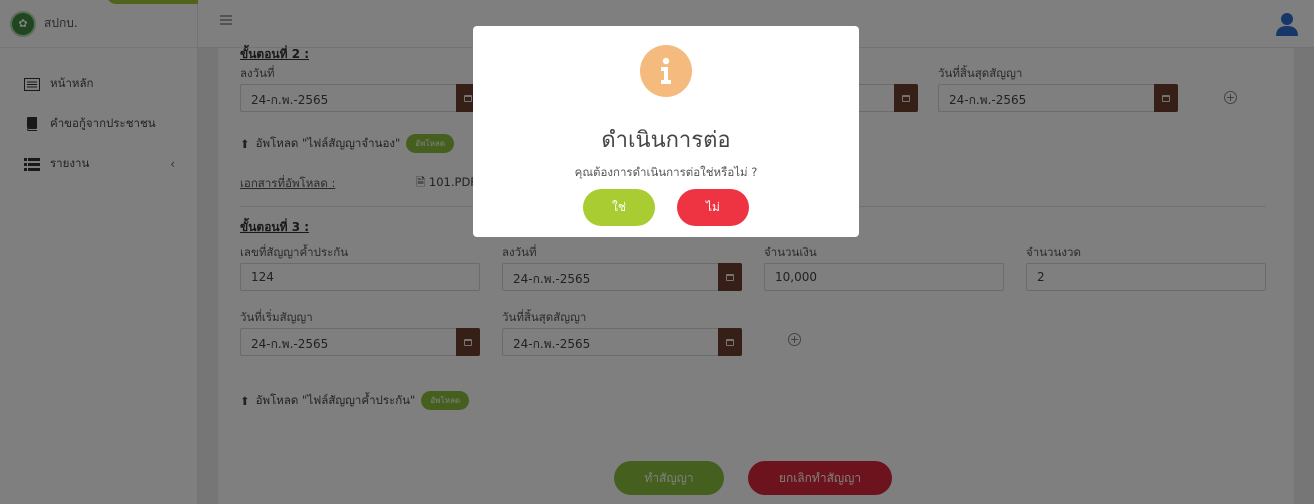  What do you see at coordinates (666, 140) in the screenshot?
I see `dialog-title: ดำเนินการต่อ` at bounding box center [666, 140].